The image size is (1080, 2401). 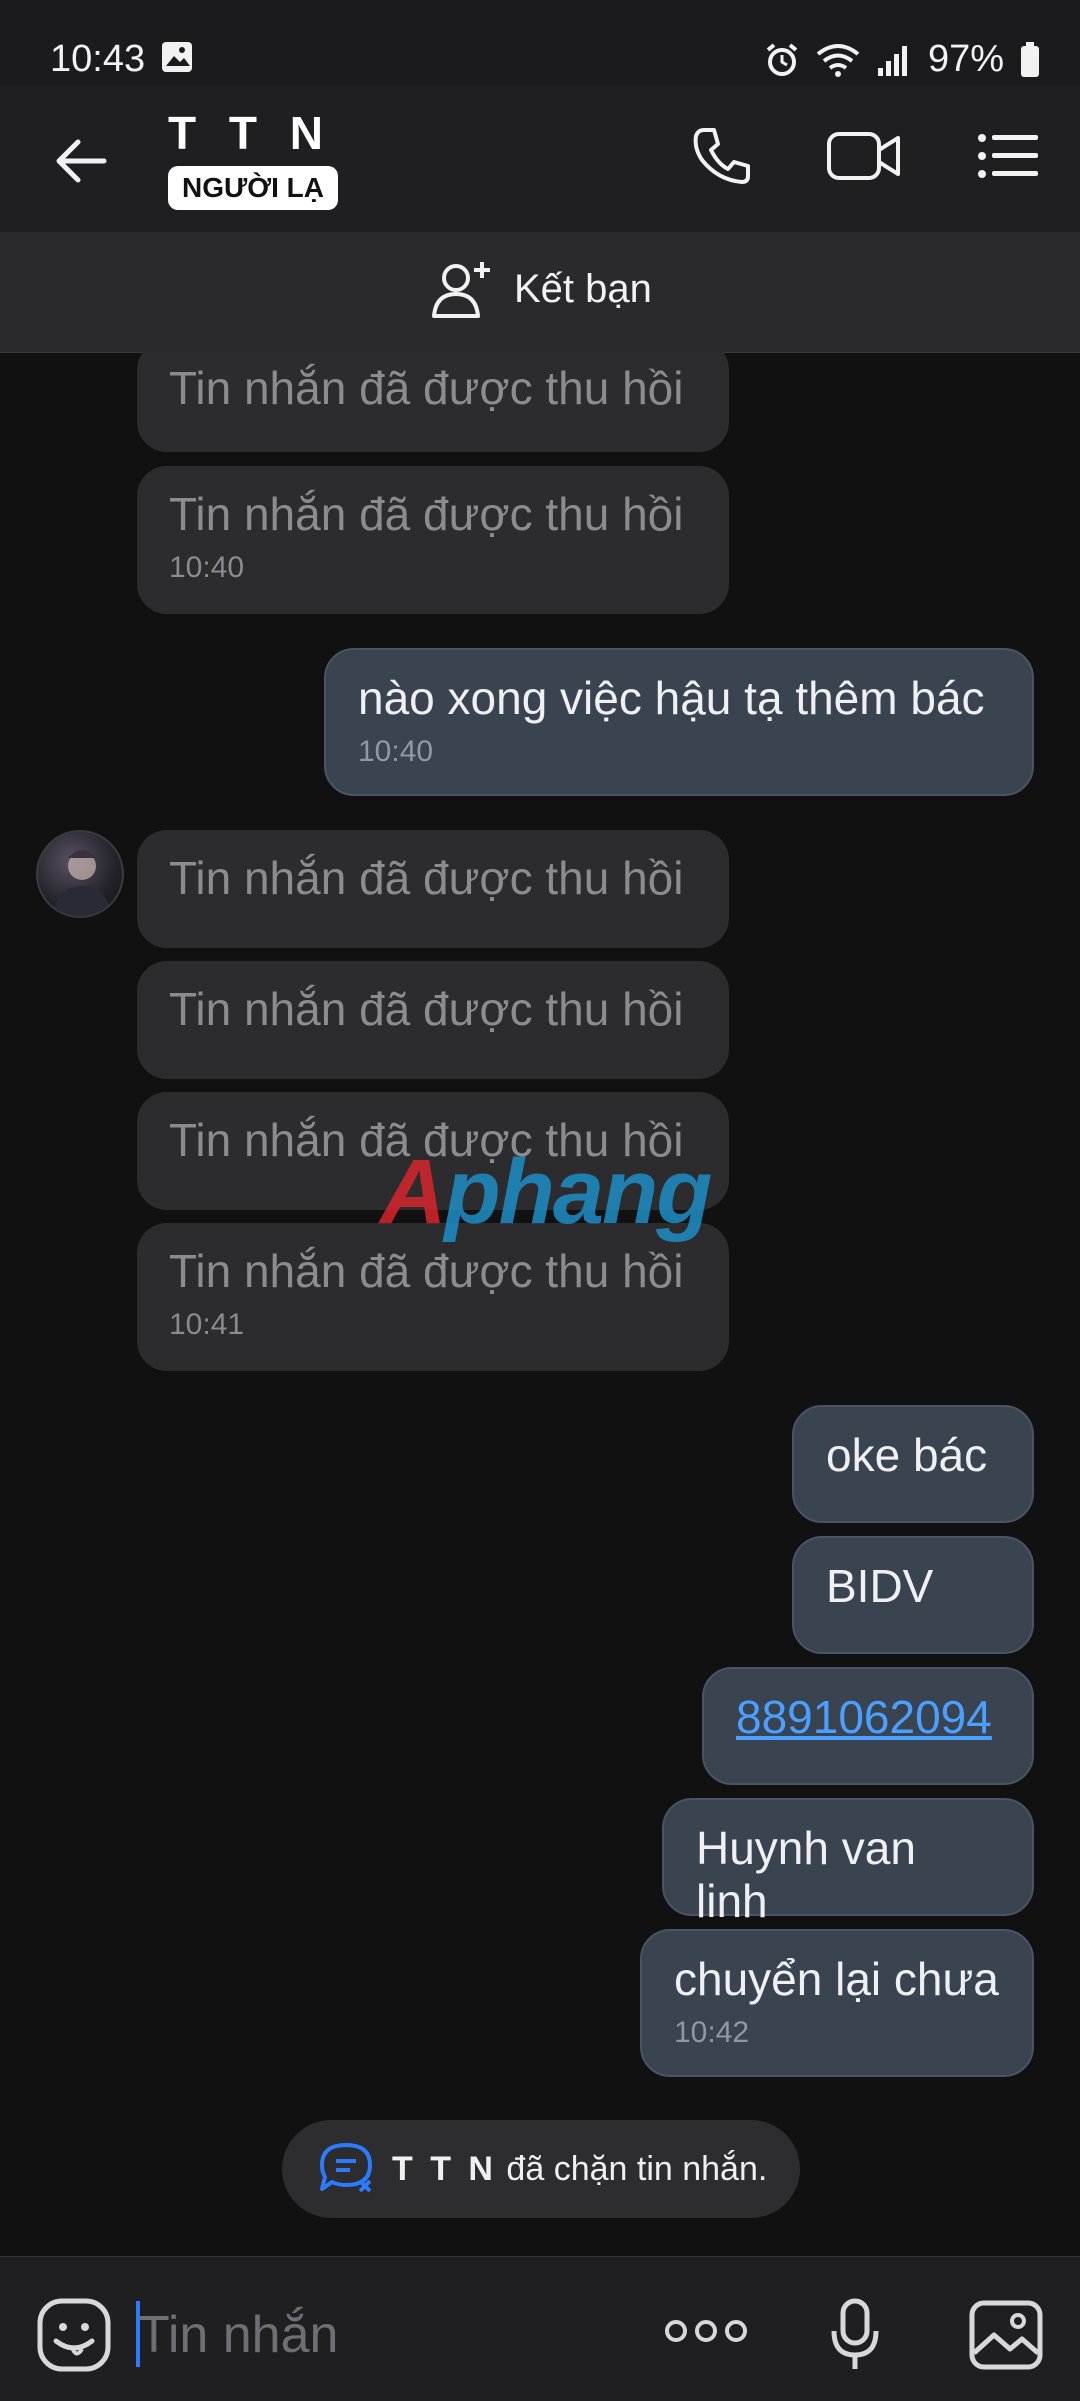 What do you see at coordinates (907, 1455) in the screenshot?
I see `message-text: oke bác` at bounding box center [907, 1455].